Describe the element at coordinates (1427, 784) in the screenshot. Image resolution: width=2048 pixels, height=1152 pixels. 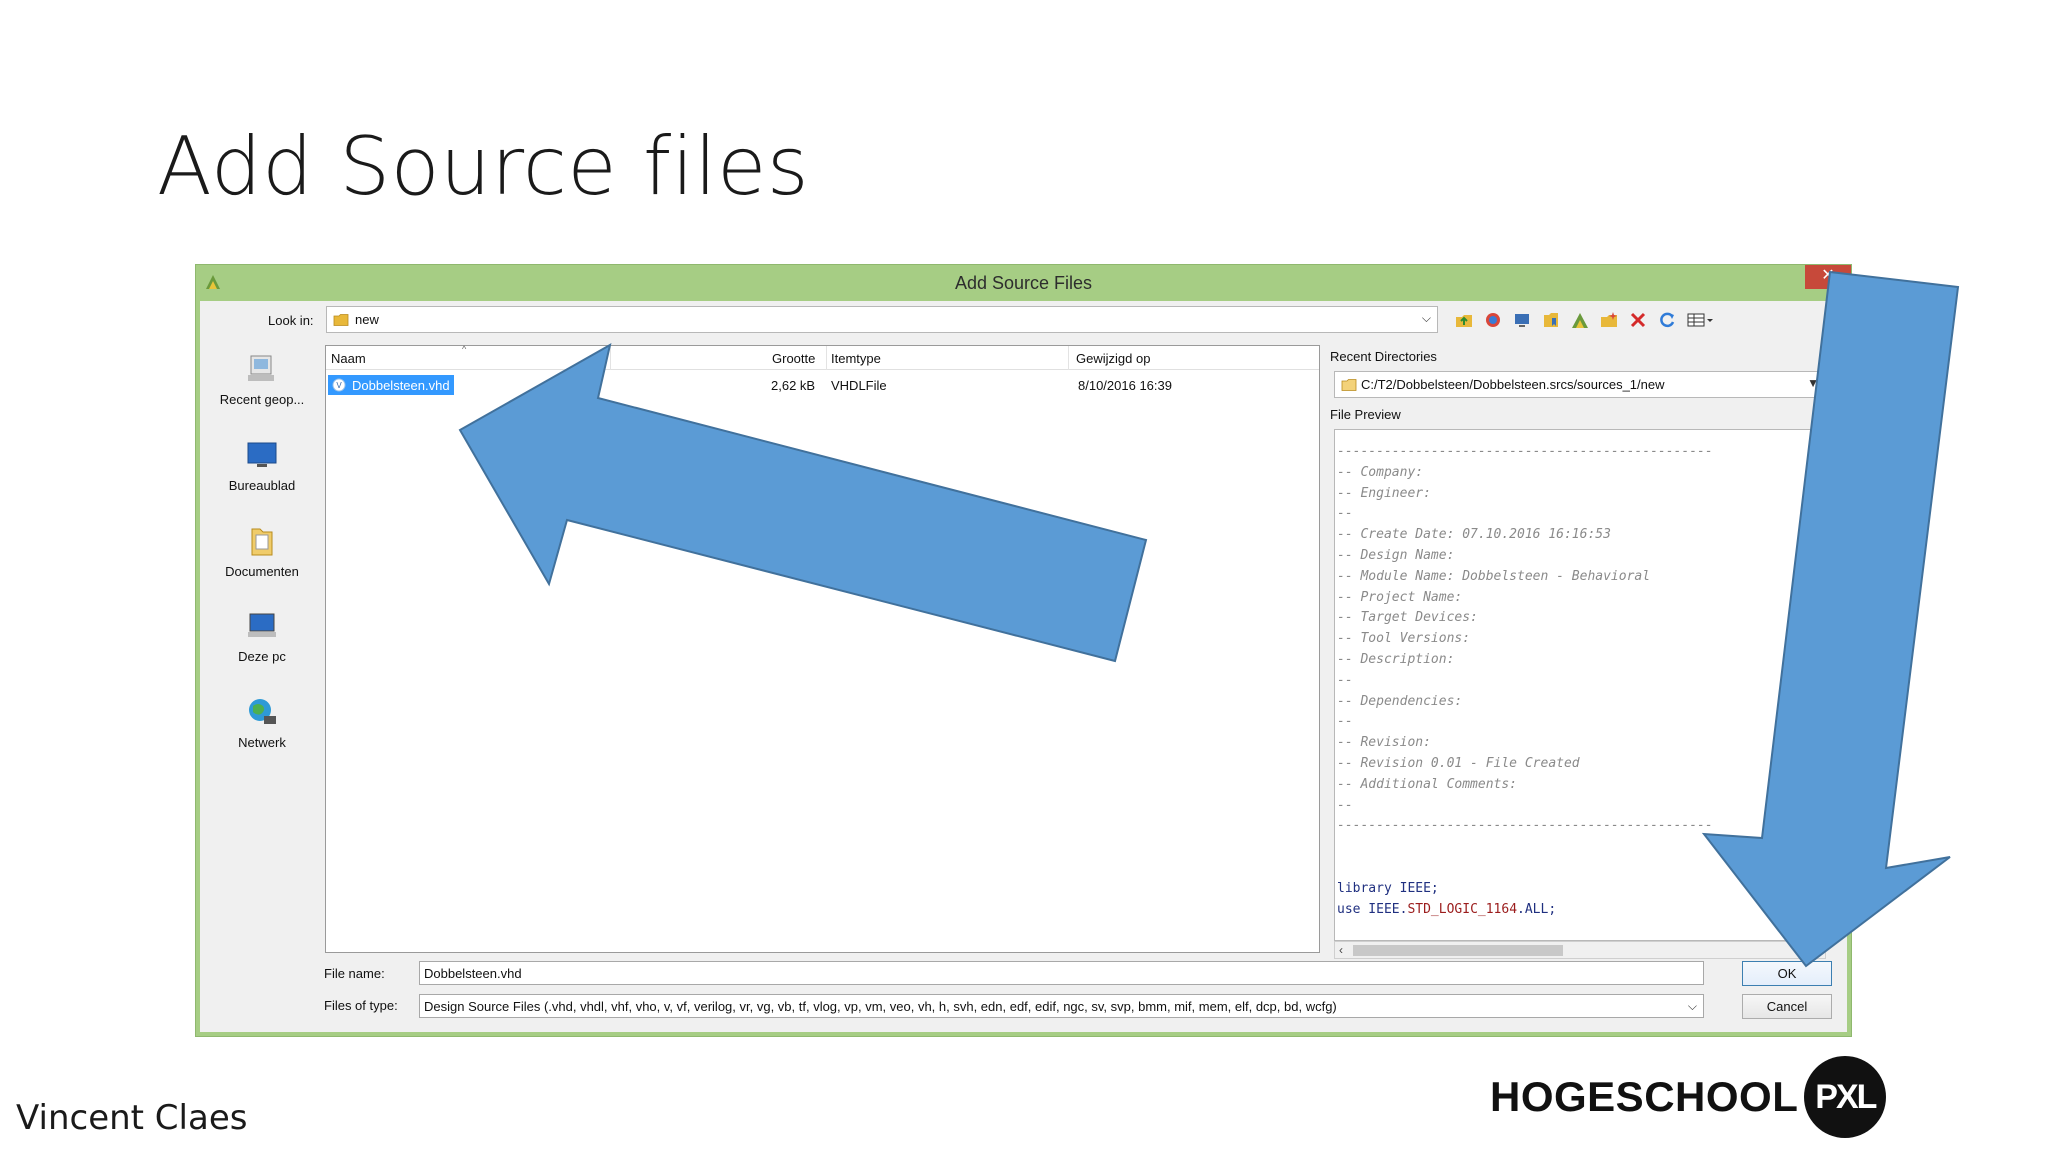
I see `preview-line: -- Additional Comments:` at that location.